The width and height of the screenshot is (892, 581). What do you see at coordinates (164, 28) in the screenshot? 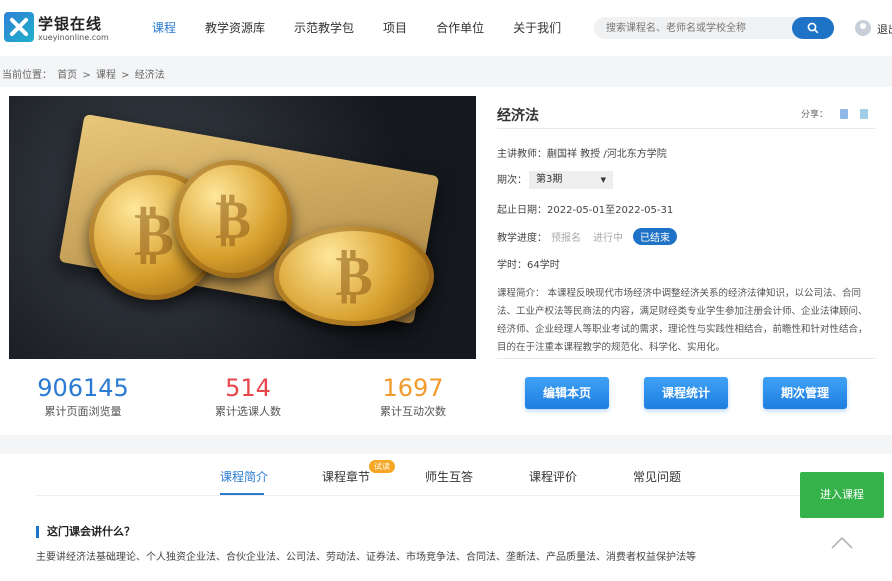
I see `nav-item-courses: 课程` at bounding box center [164, 28].